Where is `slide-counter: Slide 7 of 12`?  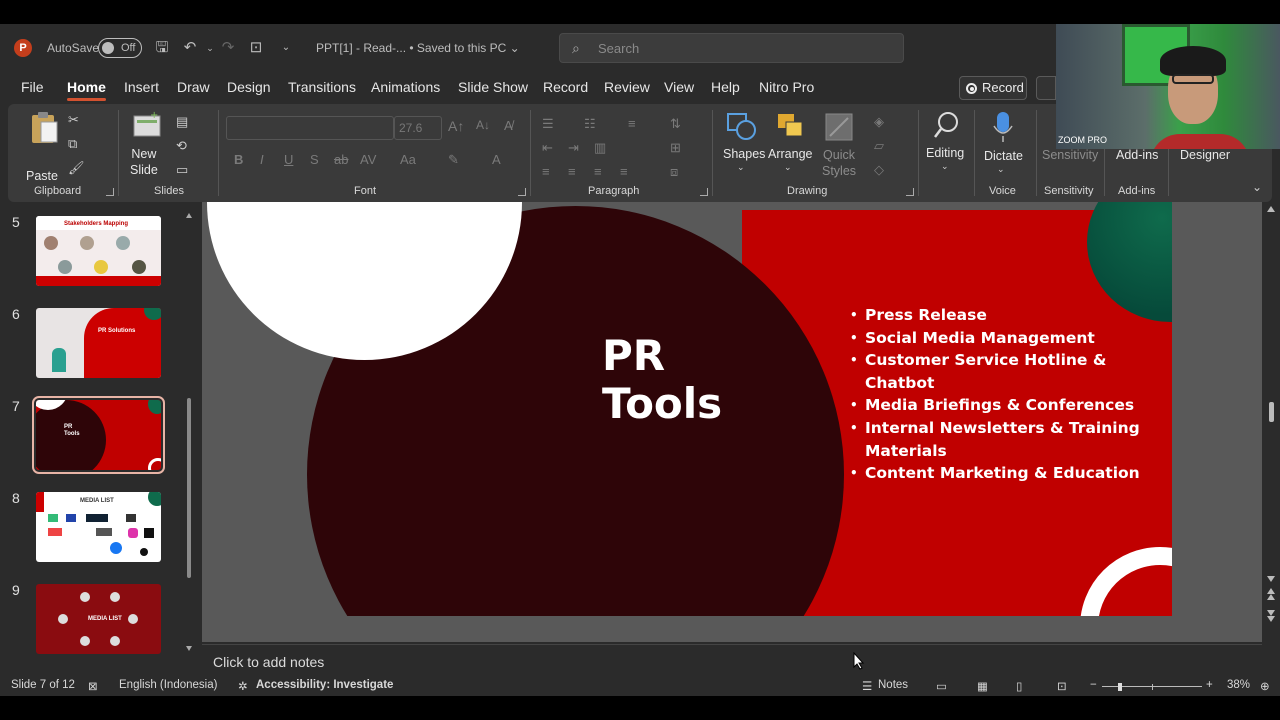
slide-counter: Slide 7 of 12 is located at coordinates (43, 685).